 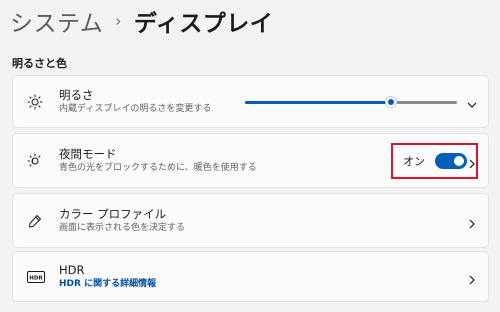 What do you see at coordinates (414, 161) in the screenshot?
I see `toggle-state-label: オン` at bounding box center [414, 161].